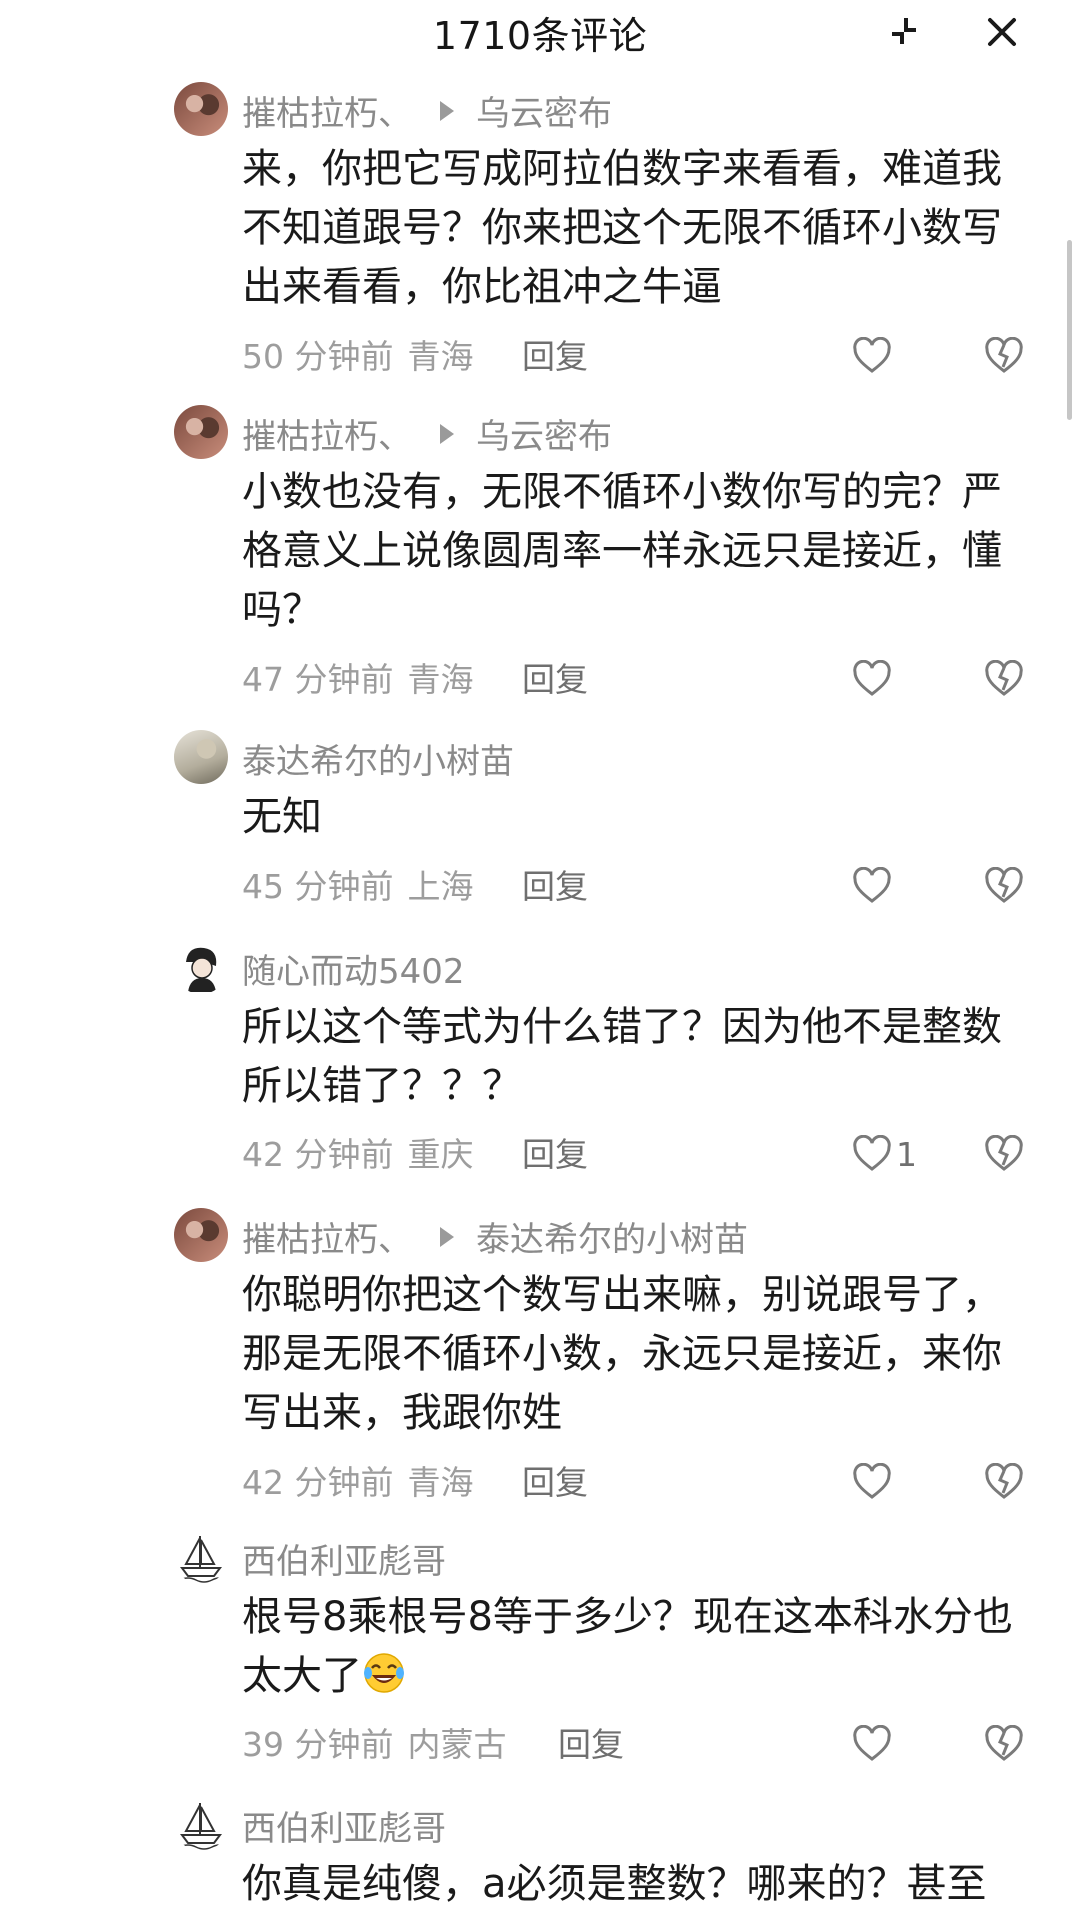 The width and height of the screenshot is (1080, 1920). Describe the element at coordinates (904, 32) in the screenshot. I see `collapse-icon` at that location.